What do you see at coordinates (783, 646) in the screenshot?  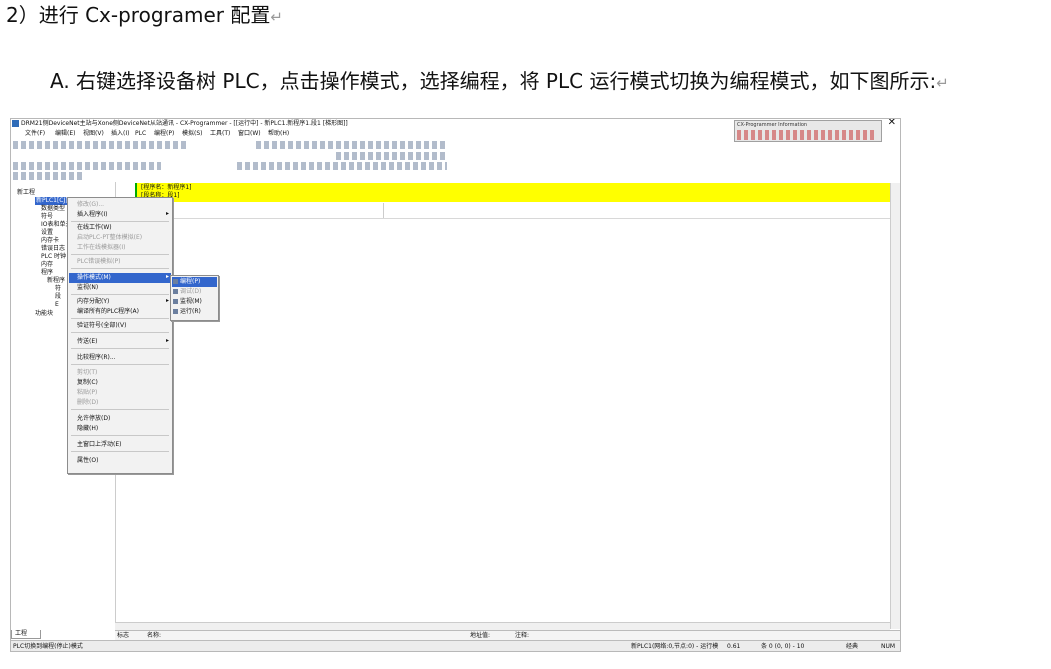 I see `status-position: 条 0 (0, 0) - 10` at bounding box center [783, 646].